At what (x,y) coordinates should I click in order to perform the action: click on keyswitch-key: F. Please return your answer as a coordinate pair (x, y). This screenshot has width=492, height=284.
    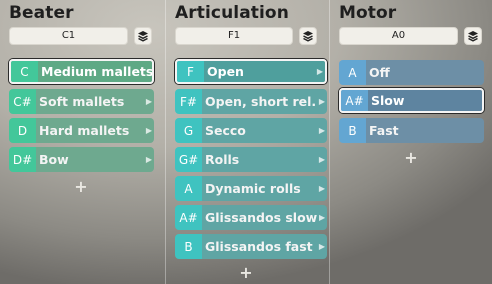
    Looking at the image, I should click on (190, 71).